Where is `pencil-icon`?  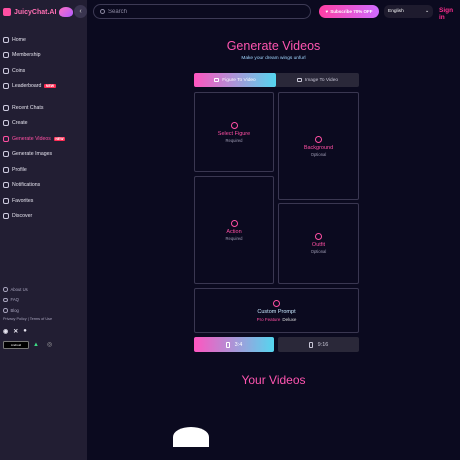 pencil-icon is located at coordinates (276, 303).